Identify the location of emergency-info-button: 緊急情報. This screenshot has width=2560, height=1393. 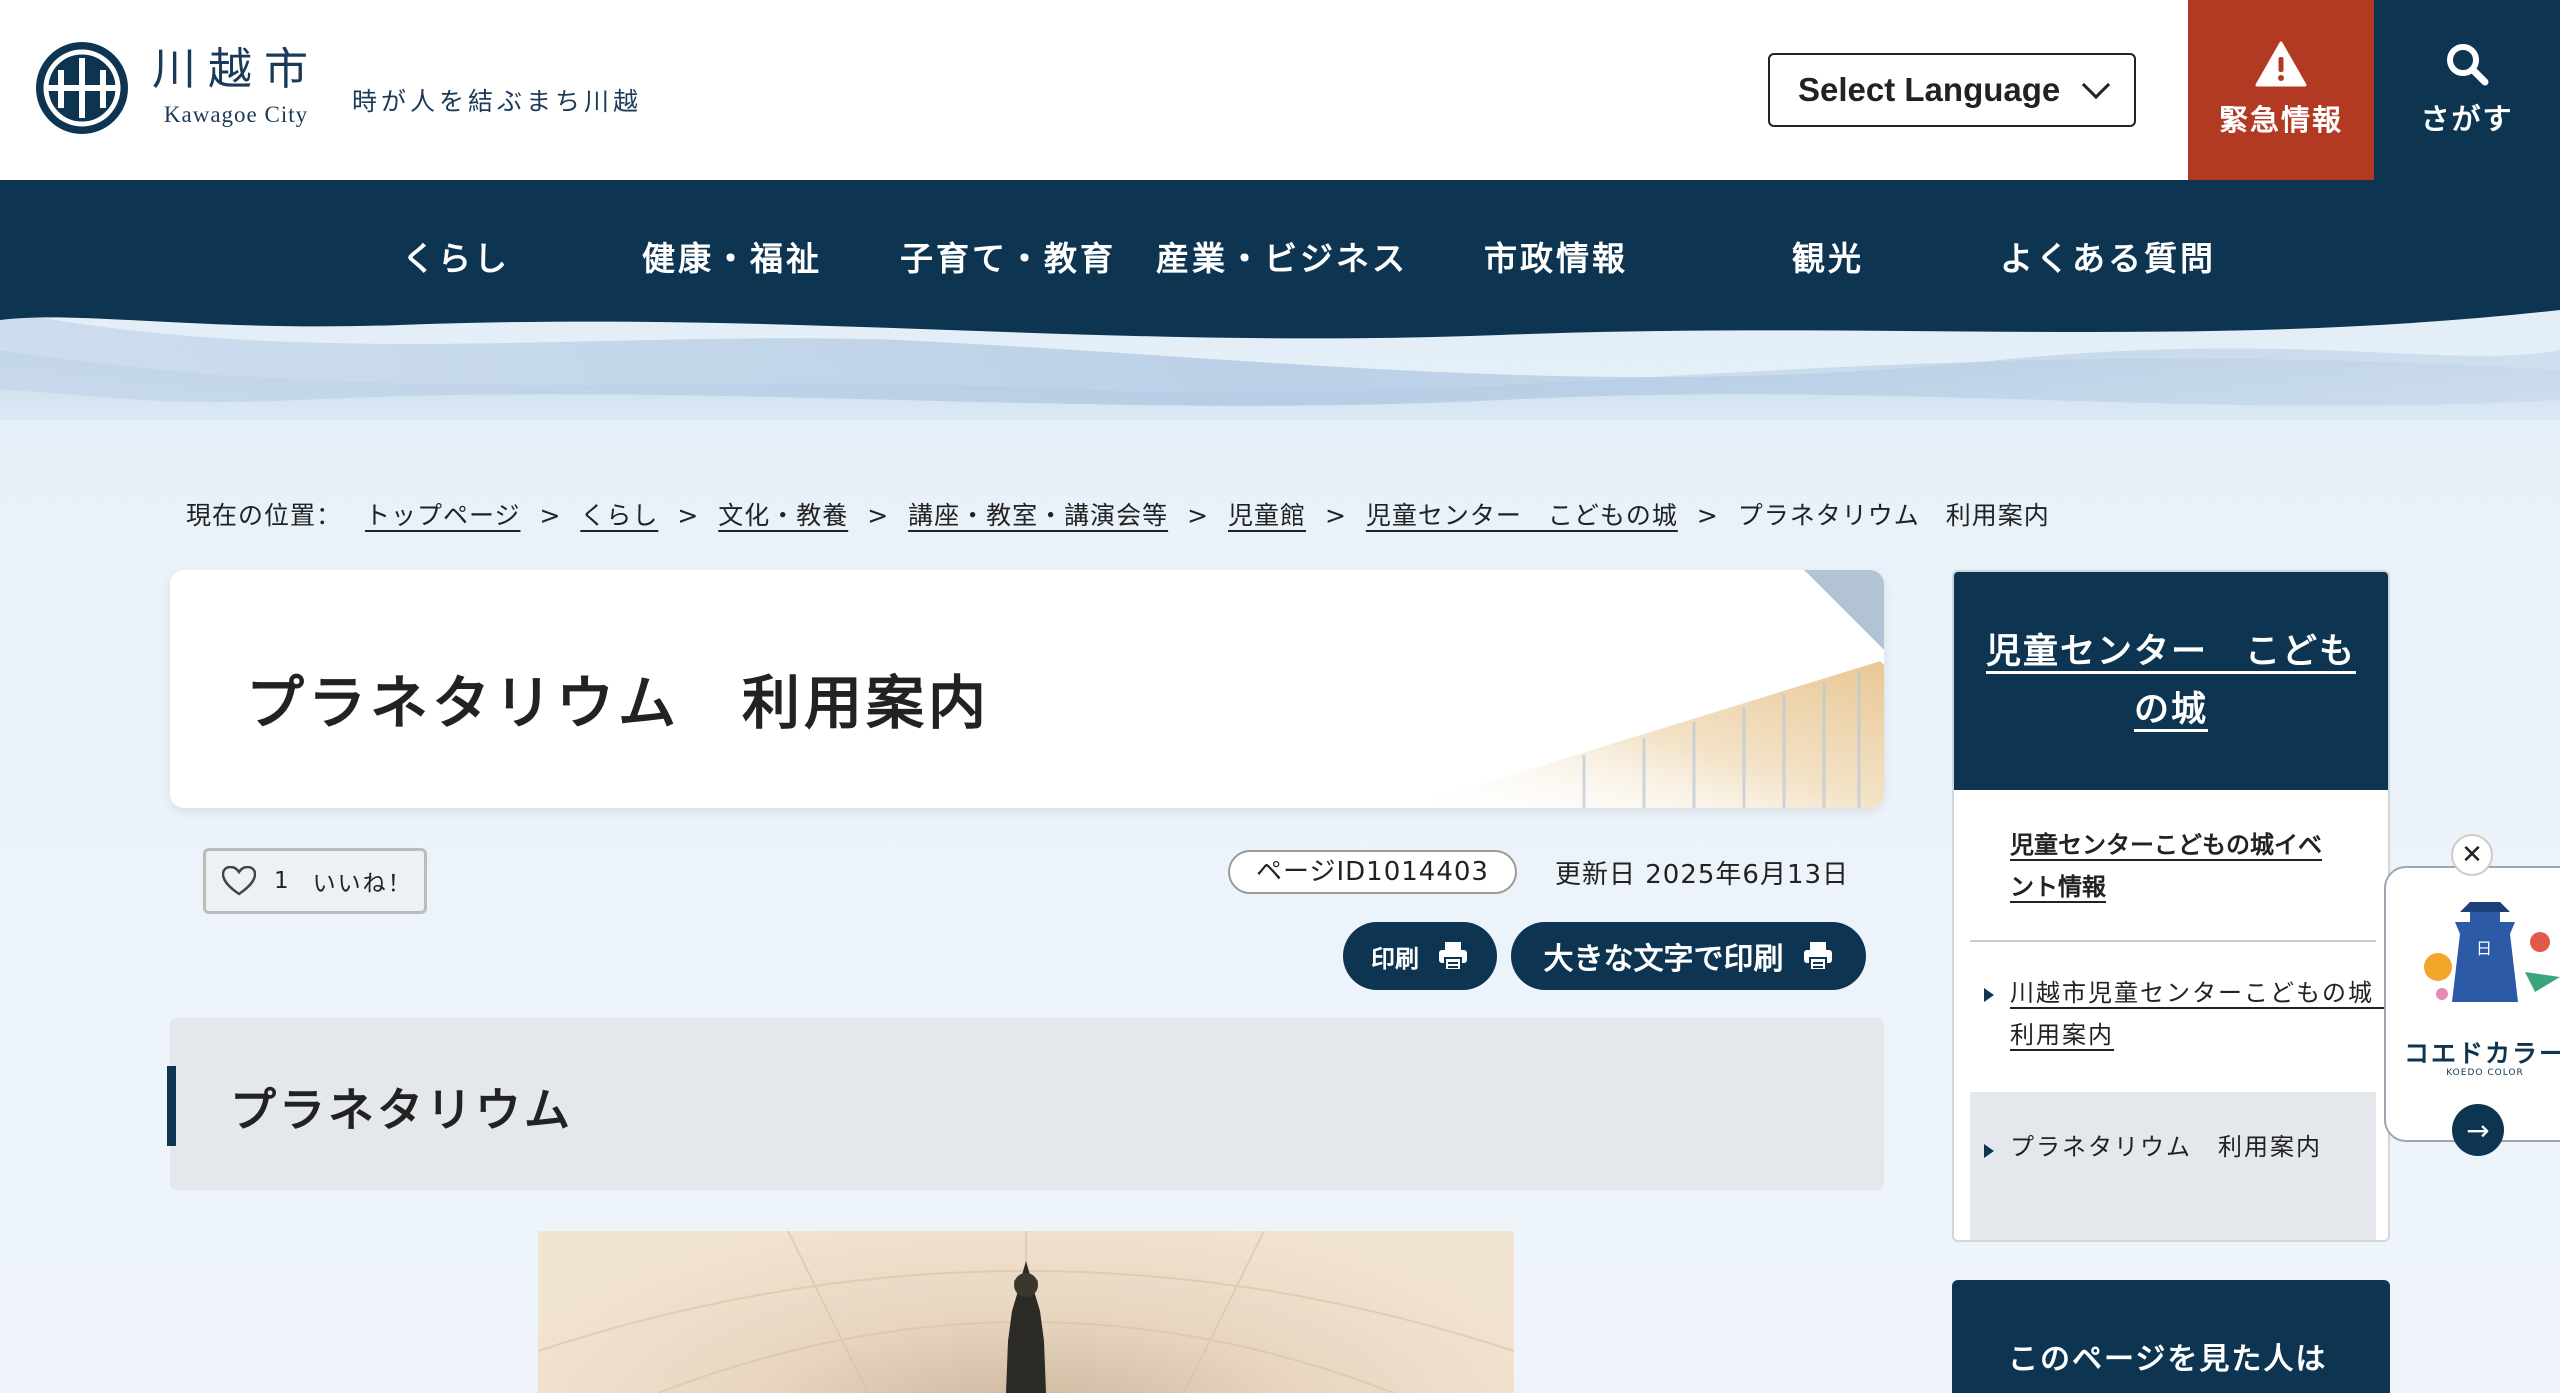
(2281, 90).